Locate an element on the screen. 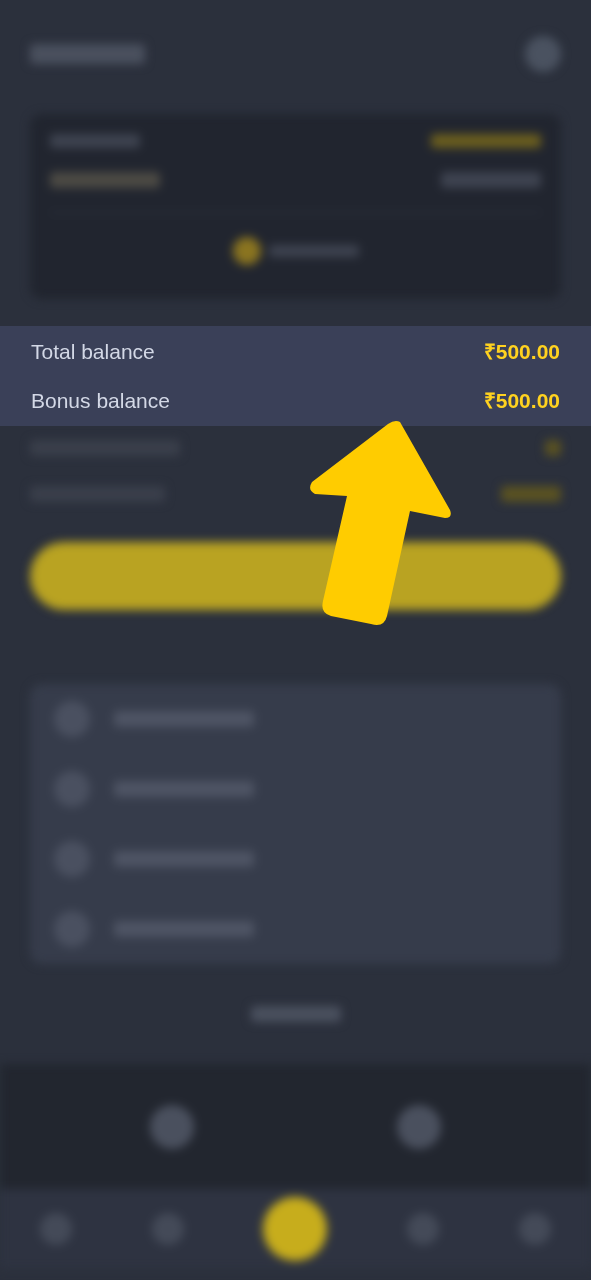 This screenshot has height=1280, width=591. balance-label: Bonus balance is located at coordinates (100, 401).